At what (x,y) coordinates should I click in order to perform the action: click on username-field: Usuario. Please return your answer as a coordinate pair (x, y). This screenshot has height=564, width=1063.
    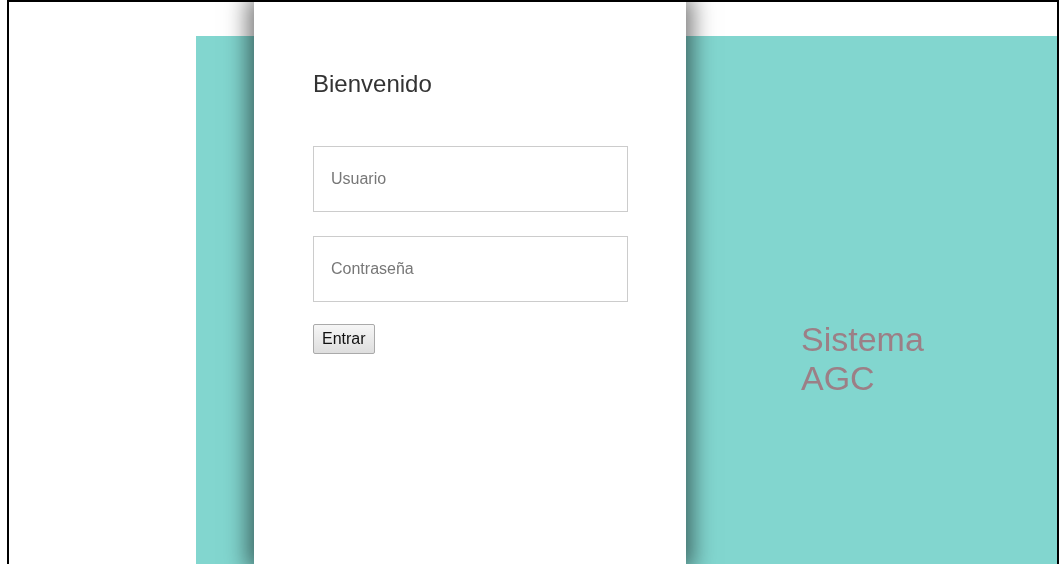
    Looking at the image, I should click on (470, 179).